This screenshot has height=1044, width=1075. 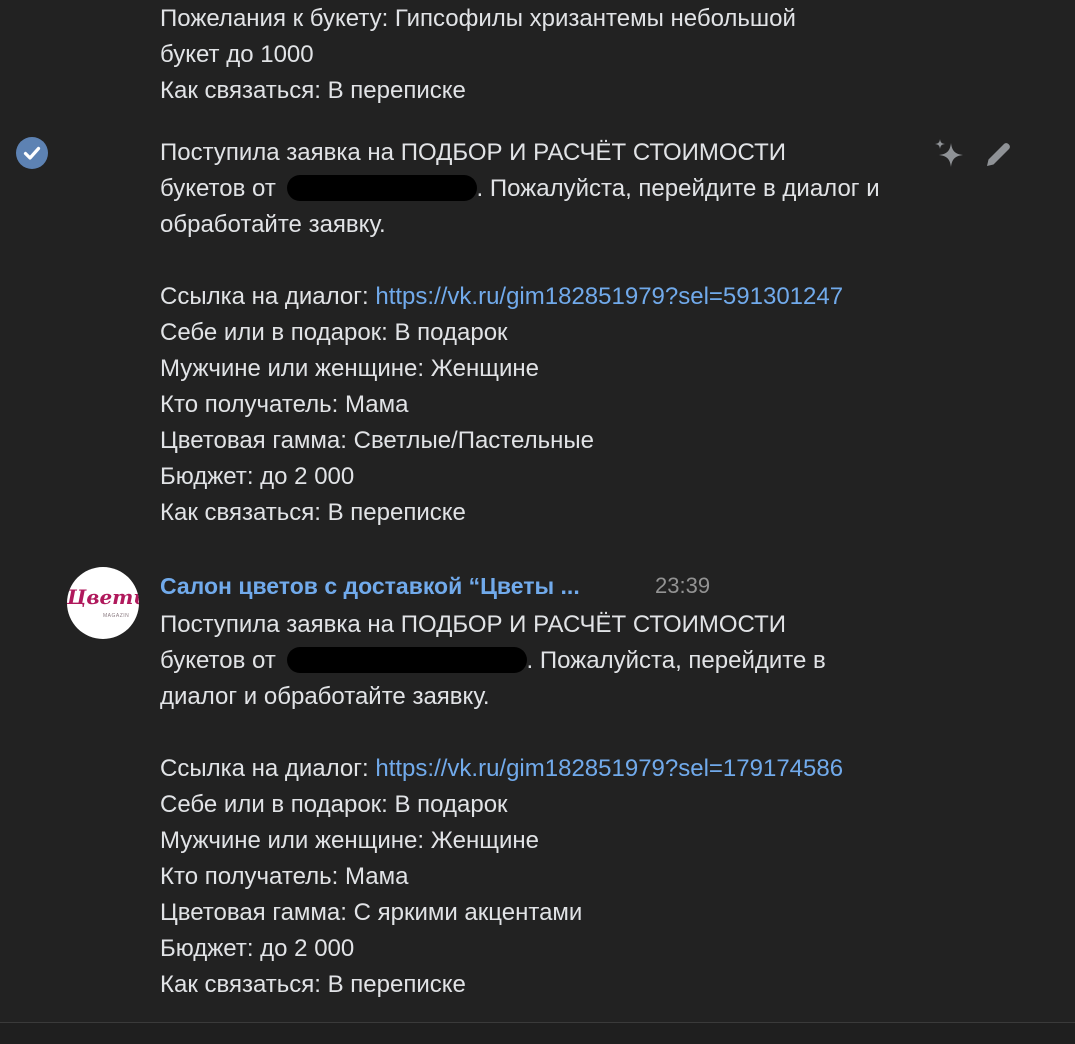 I want to click on dialog-link: https://vk.ru/gim182851979?sel=179174586, so click(x=609, y=768).